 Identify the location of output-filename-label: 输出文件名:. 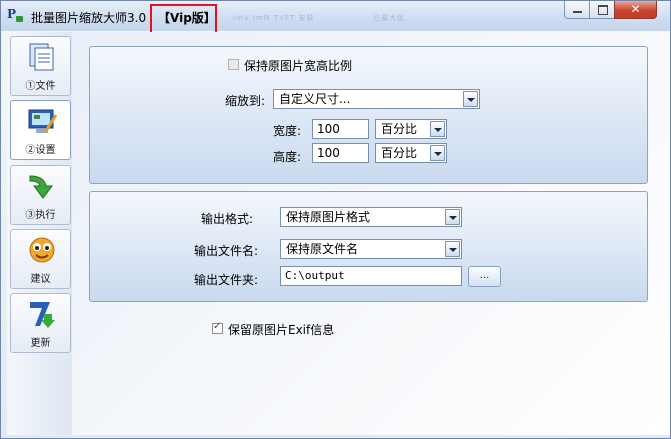
(226, 251).